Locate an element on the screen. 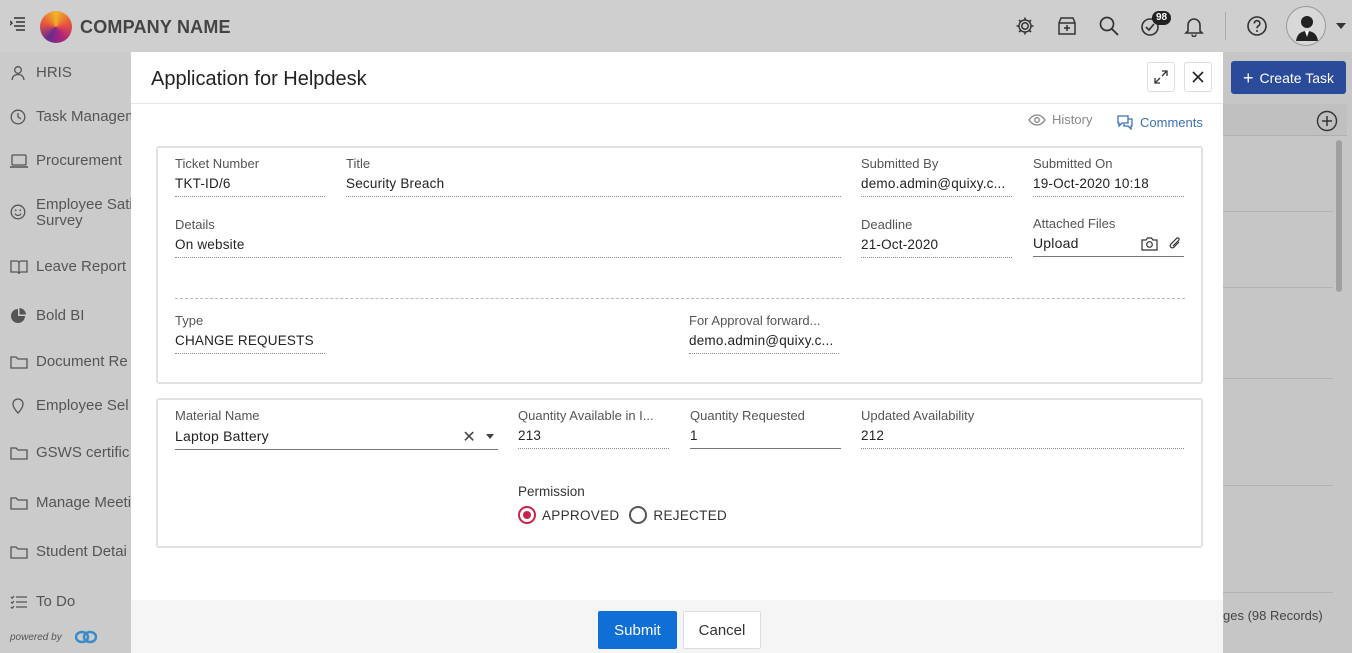 This screenshot has width=1352, height=653. type-value: CHANGE REQUESTS is located at coordinates (250, 343).